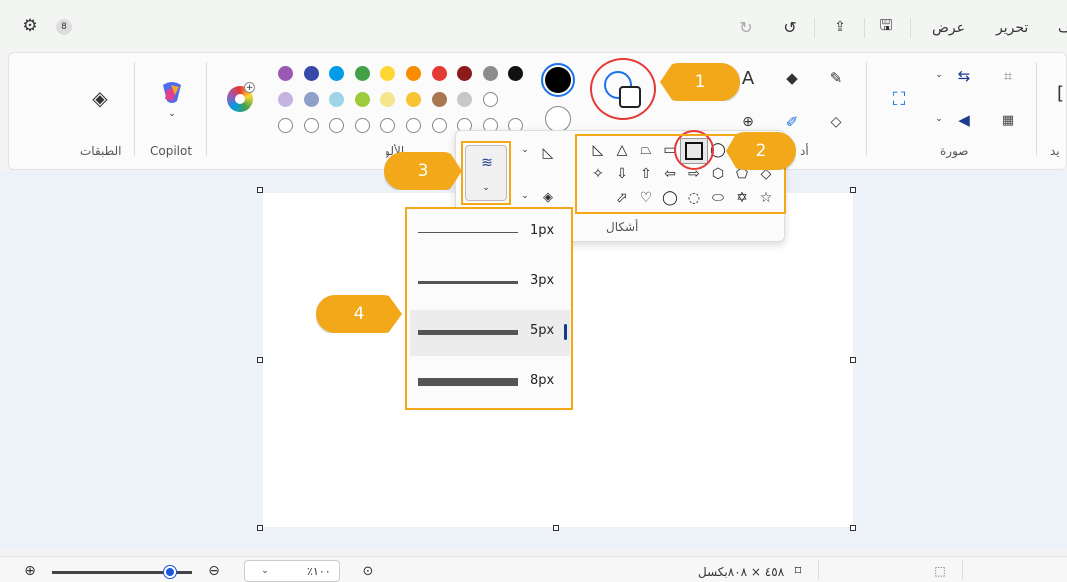 The height and width of the screenshot is (582, 1067). I want to click on menu-edit: تحرير, so click(1012, 28).